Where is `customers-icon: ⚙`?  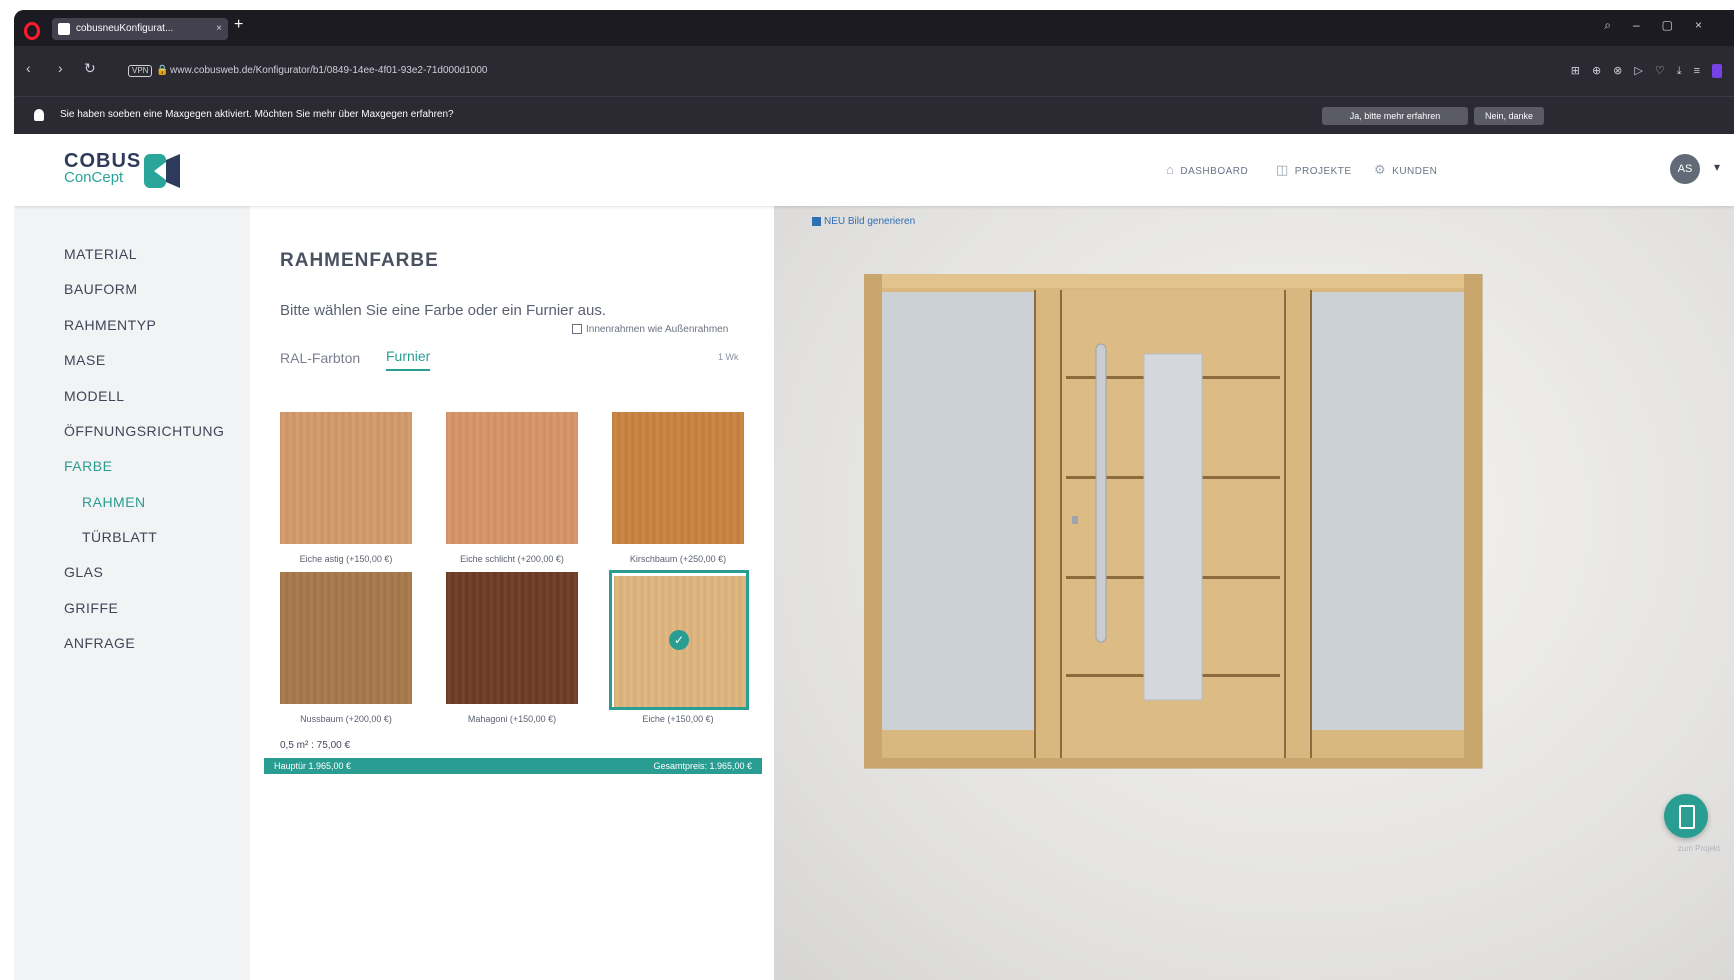 customers-icon: ⚙ is located at coordinates (1380, 169).